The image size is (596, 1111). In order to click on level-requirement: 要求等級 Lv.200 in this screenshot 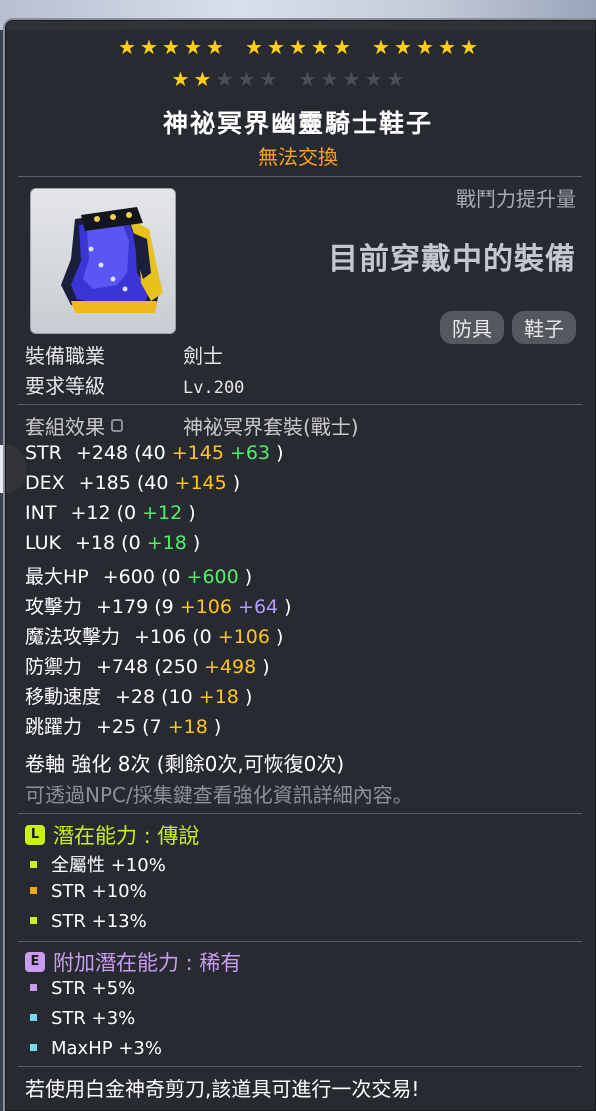, I will do `click(134, 384)`.